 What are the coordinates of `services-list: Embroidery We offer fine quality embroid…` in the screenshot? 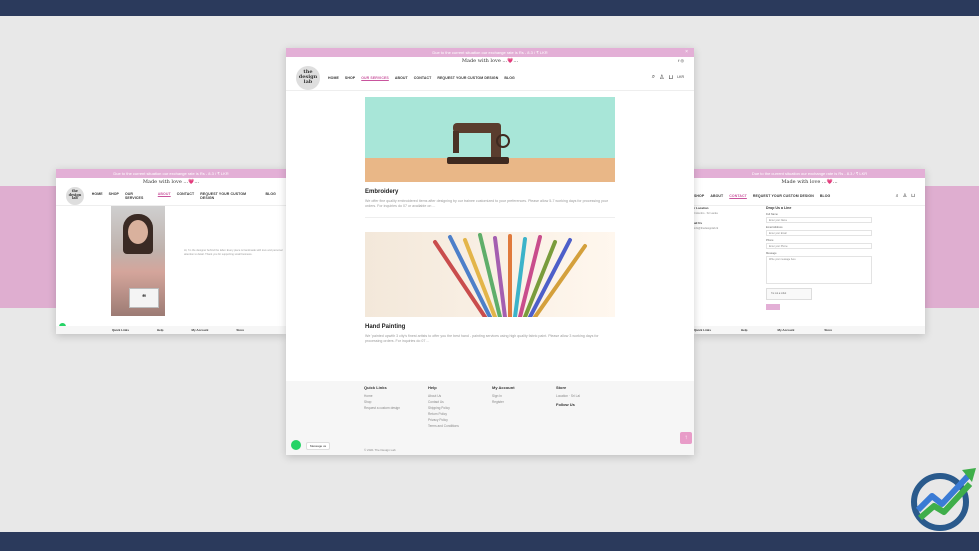 It's located at (490, 220).